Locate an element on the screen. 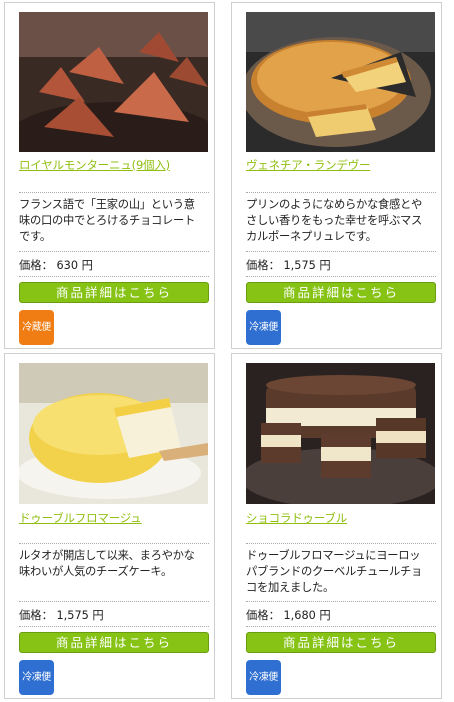 The image size is (454, 702). product-title-link: ヴェネチア・ランデヴー is located at coordinates (341, 165).